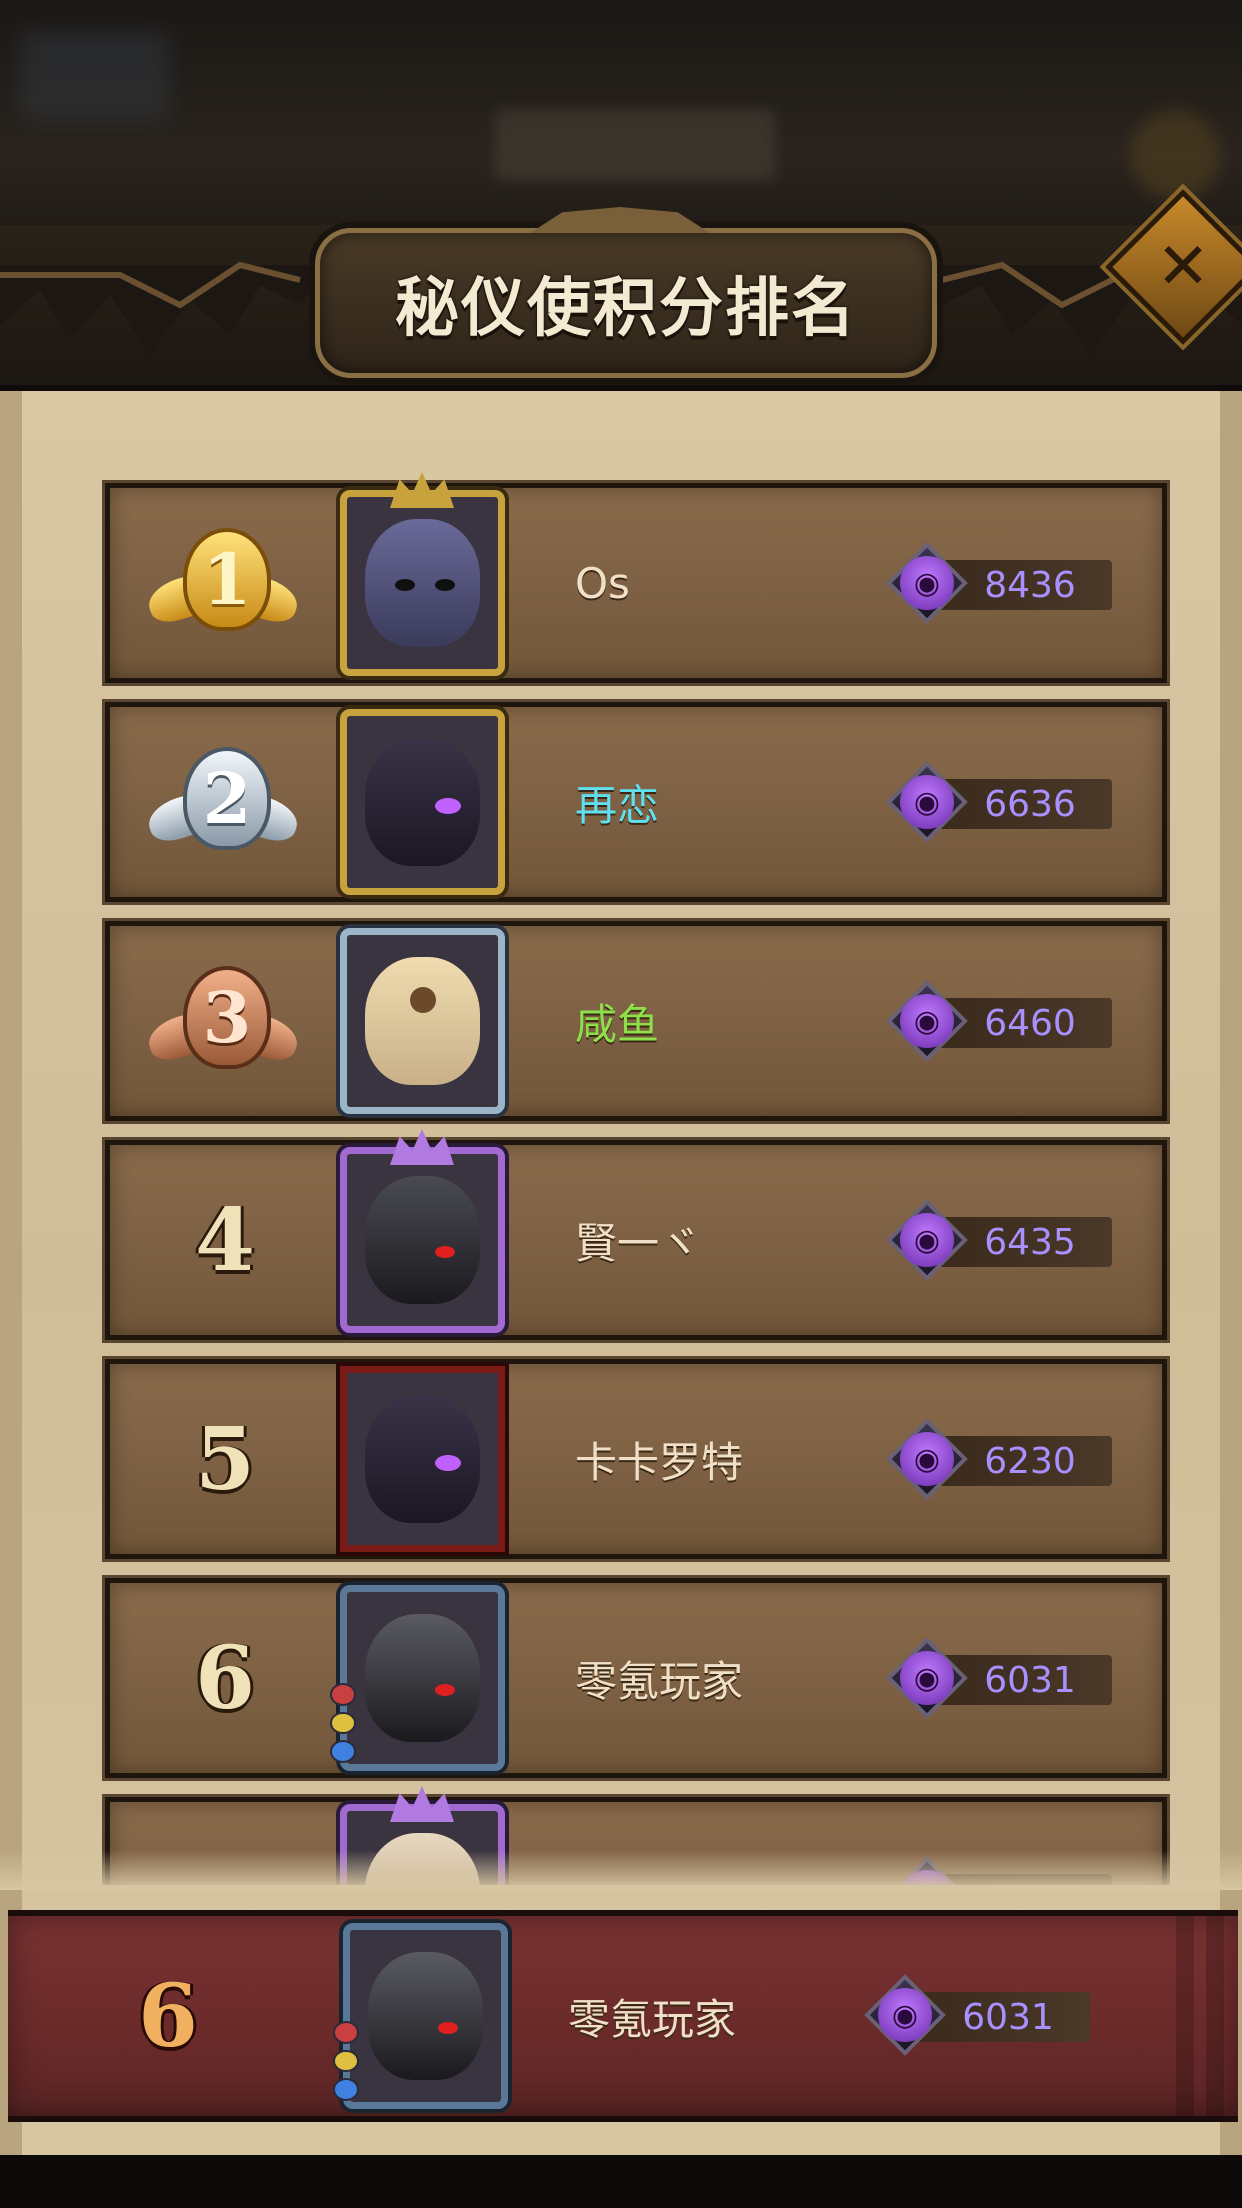  Describe the element at coordinates (617, 1024) in the screenshot. I see `player-name: 咸鱼` at that location.